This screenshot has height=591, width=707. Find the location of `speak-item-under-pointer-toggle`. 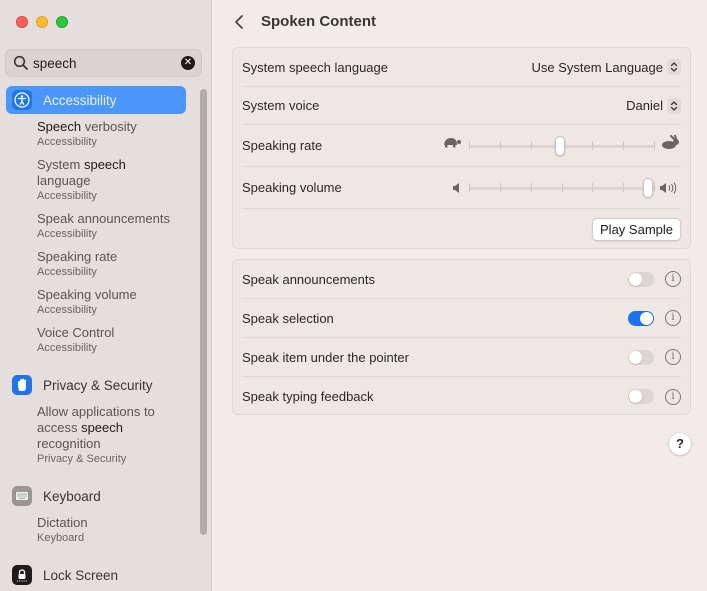

speak-item-under-pointer-toggle is located at coordinates (641, 357).